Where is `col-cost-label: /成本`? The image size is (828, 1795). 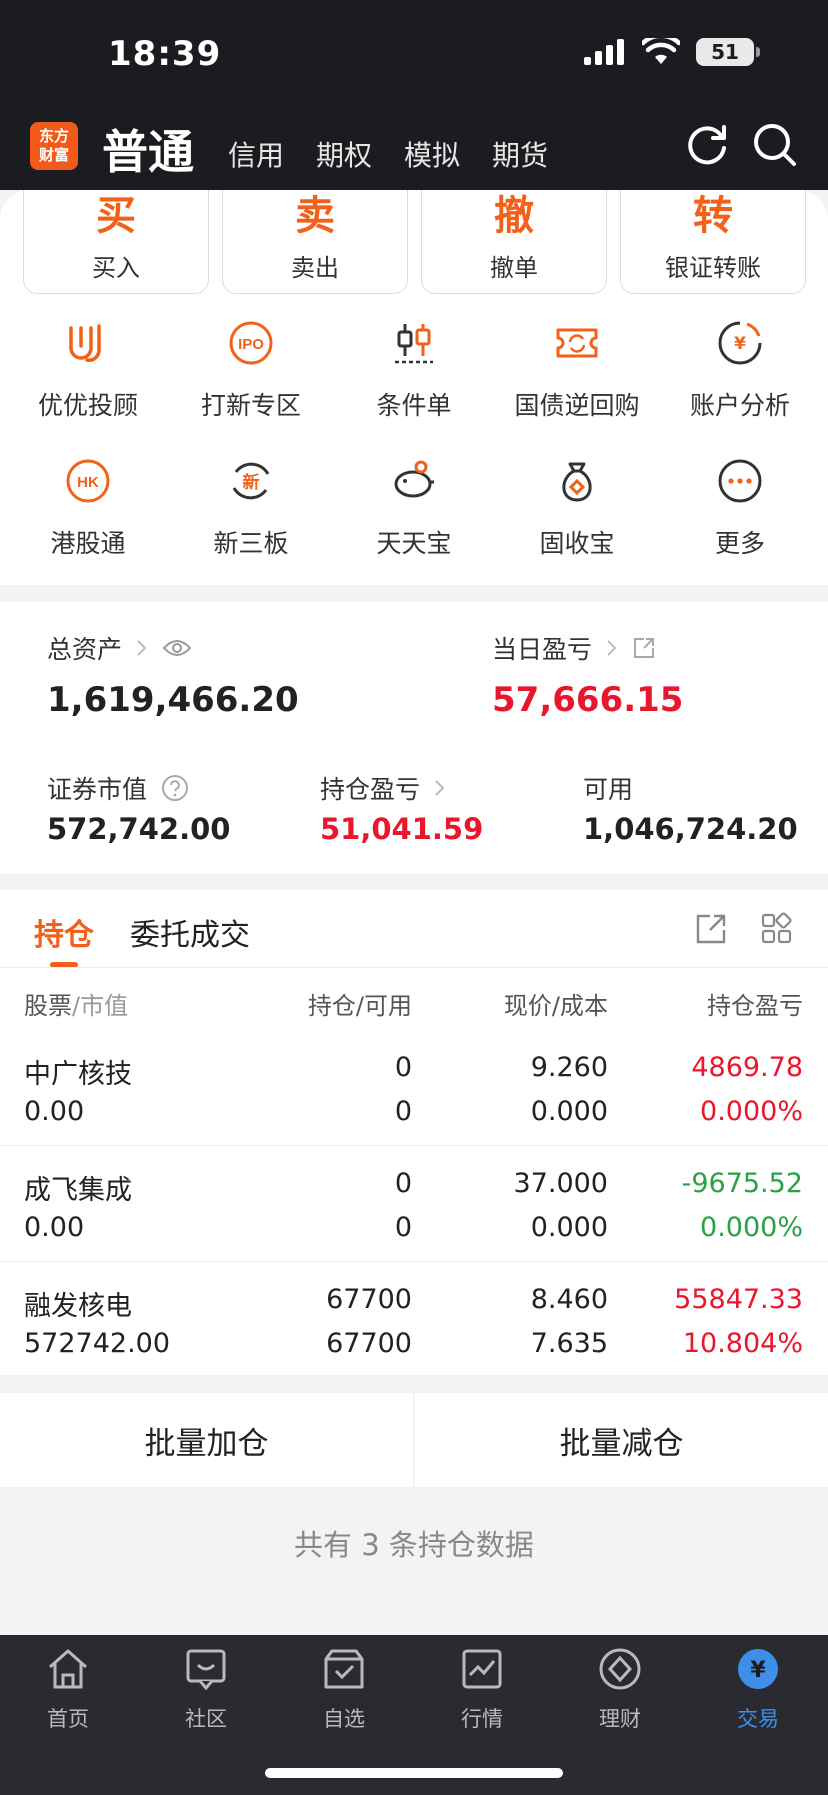 col-cost-label: /成本 is located at coordinates (579, 1006).